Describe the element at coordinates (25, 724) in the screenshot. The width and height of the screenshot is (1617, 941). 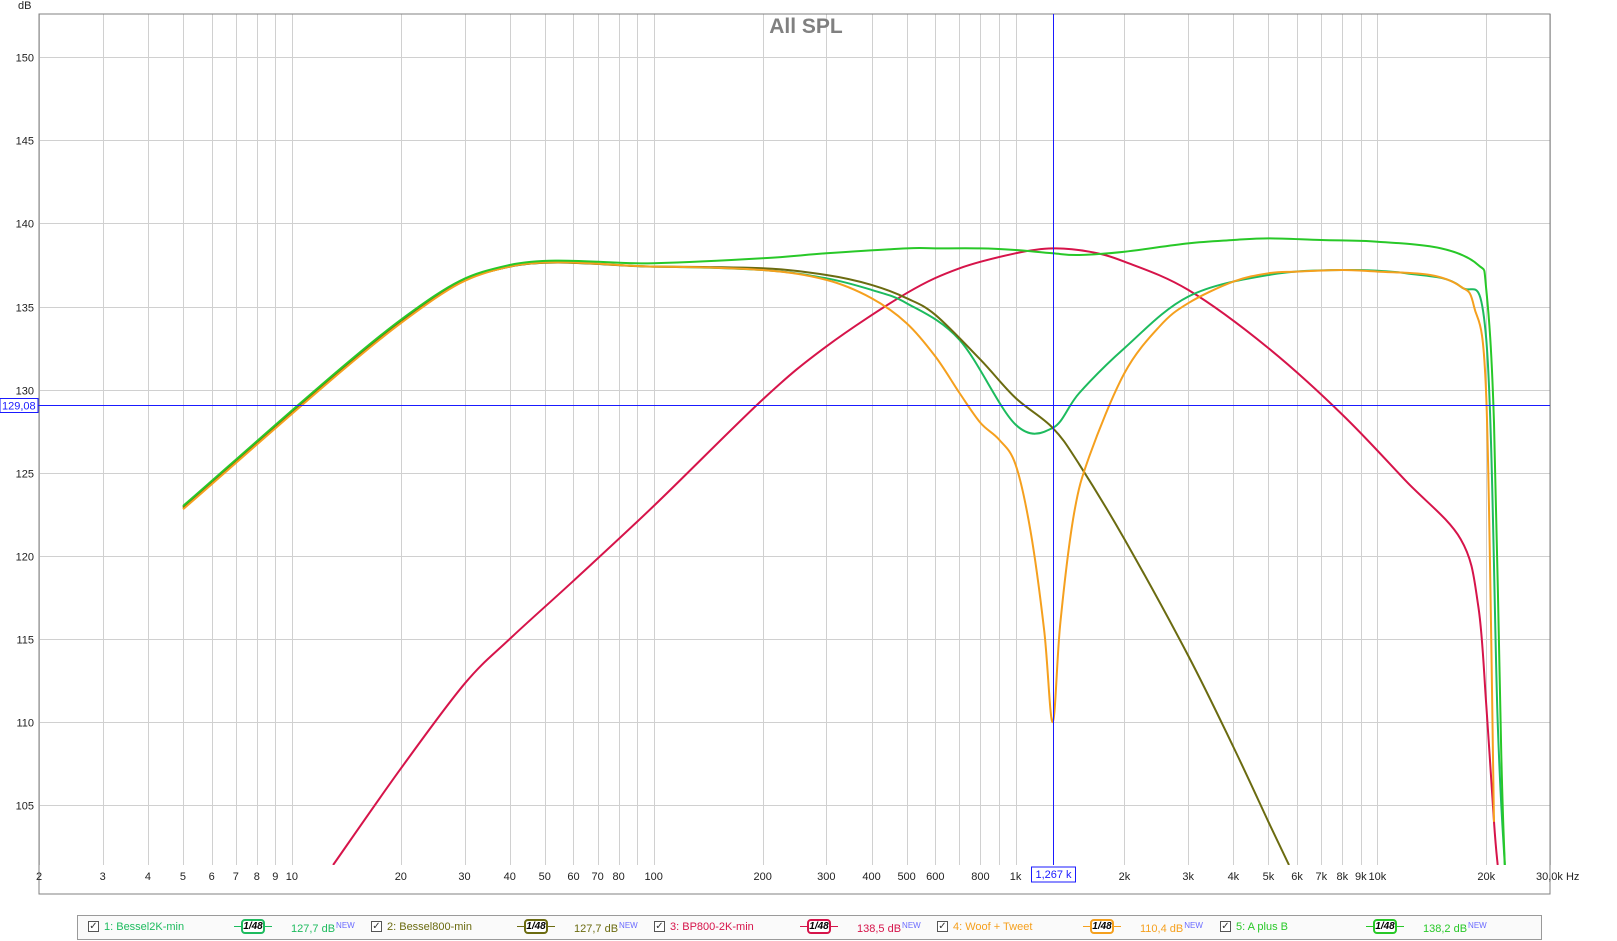
I see `y-tick-label: 110` at that location.